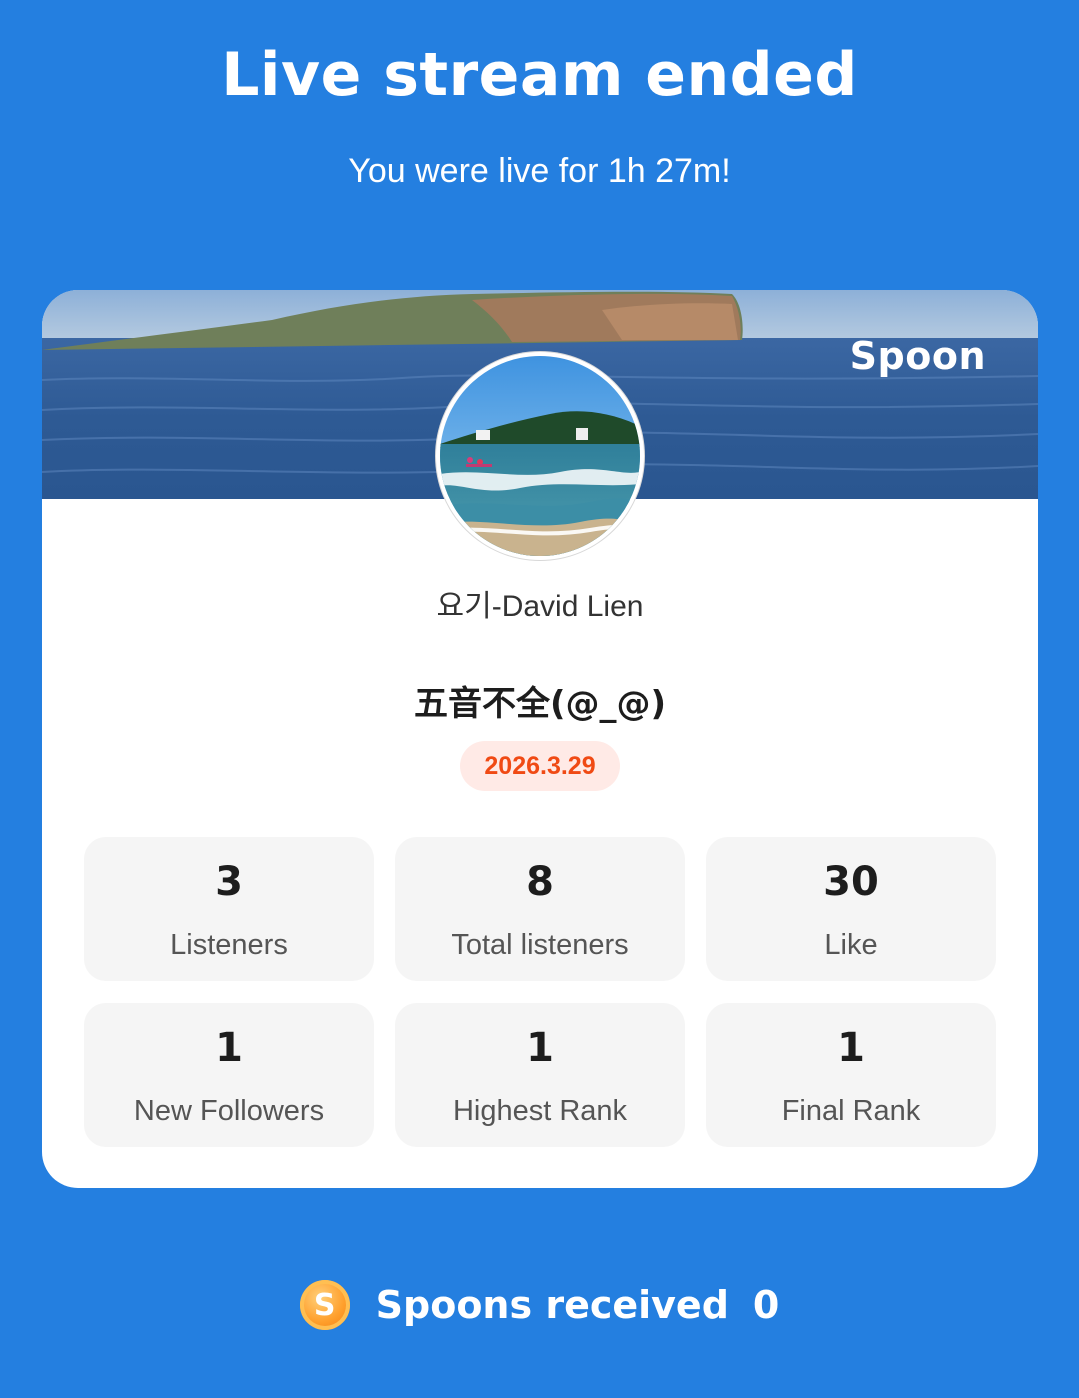 Image resolution: width=1079 pixels, height=1398 pixels. Describe the element at coordinates (539, 75) in the screenshot. I see `page-title: Live stream ended` at that location.